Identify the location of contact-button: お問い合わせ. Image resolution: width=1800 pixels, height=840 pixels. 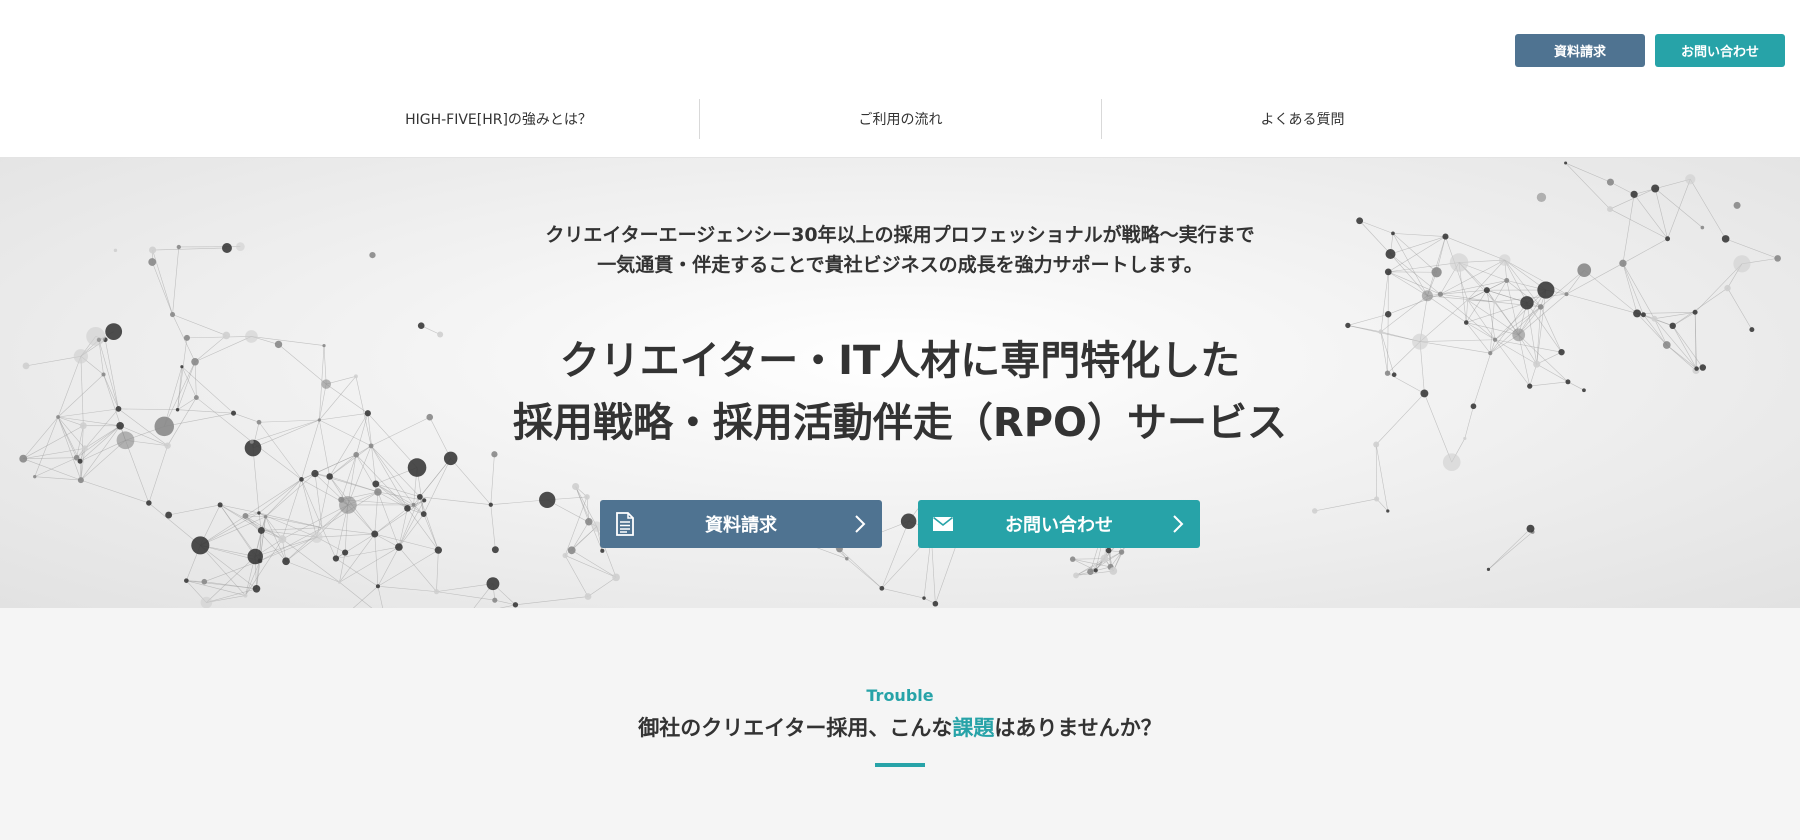
(1059, 524).